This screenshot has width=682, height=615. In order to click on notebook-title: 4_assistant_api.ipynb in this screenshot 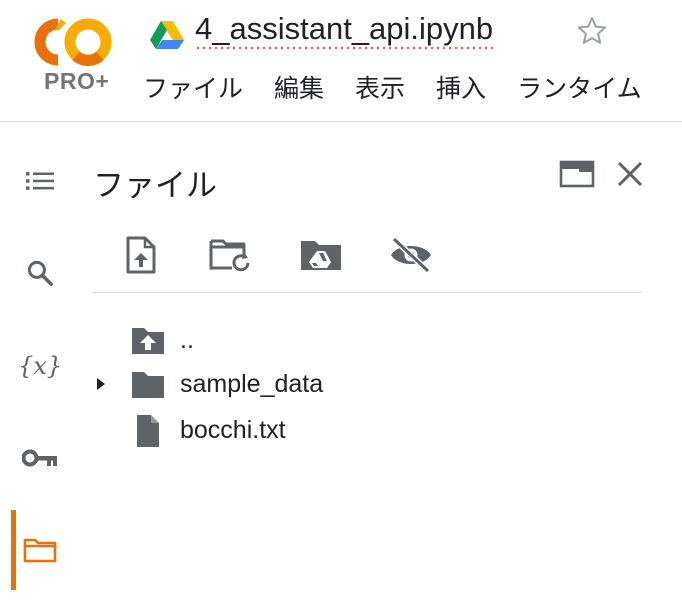, I will do `click(344, 30)`.